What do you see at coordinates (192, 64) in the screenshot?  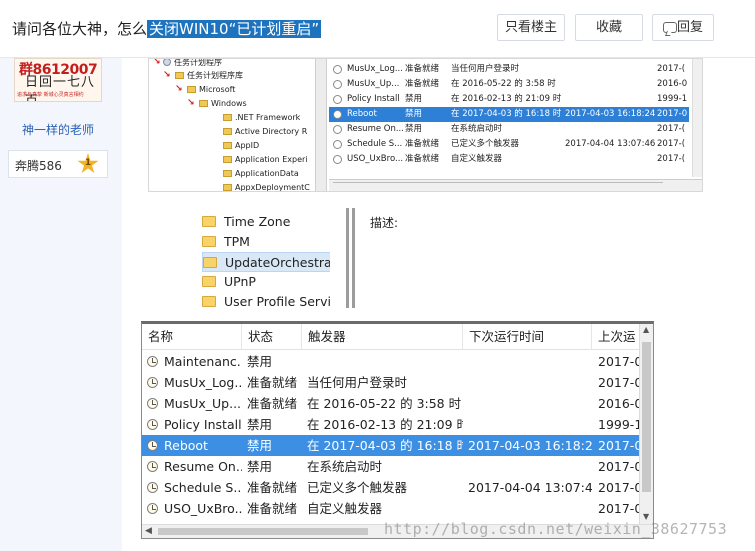 I see `tree-item: 任务计划程序` at bounding box center [192, 64].